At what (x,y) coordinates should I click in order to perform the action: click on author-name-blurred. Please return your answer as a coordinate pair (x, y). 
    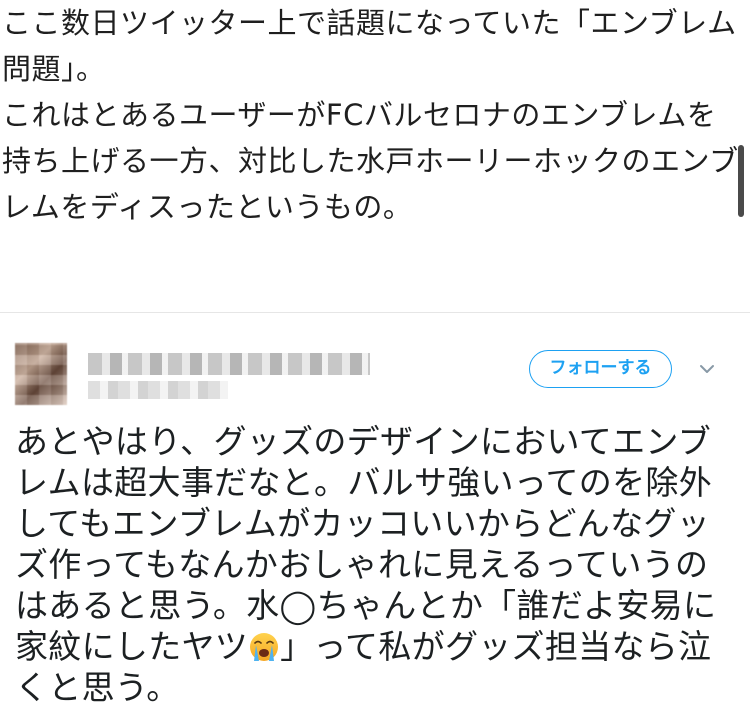
    Looking at the image, I should click on (229, 364).